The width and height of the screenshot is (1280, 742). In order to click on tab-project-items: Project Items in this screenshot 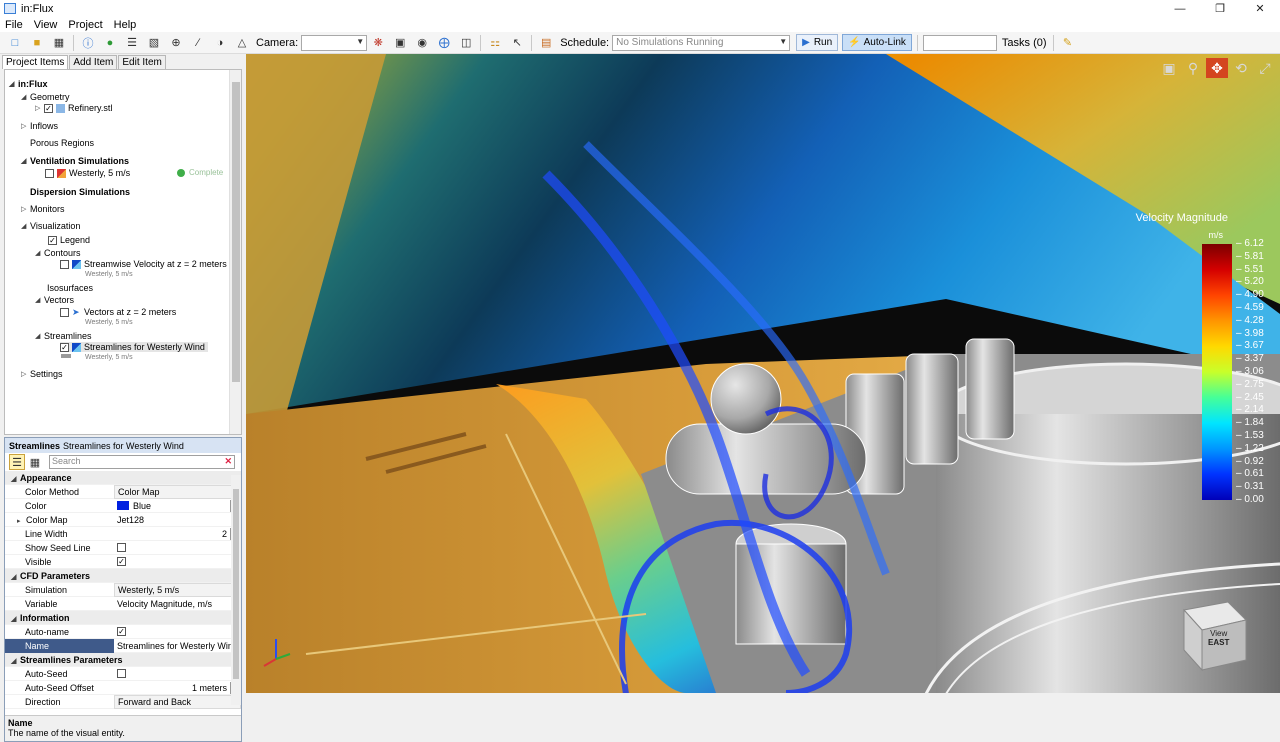, I will do `click(35, 62)`.